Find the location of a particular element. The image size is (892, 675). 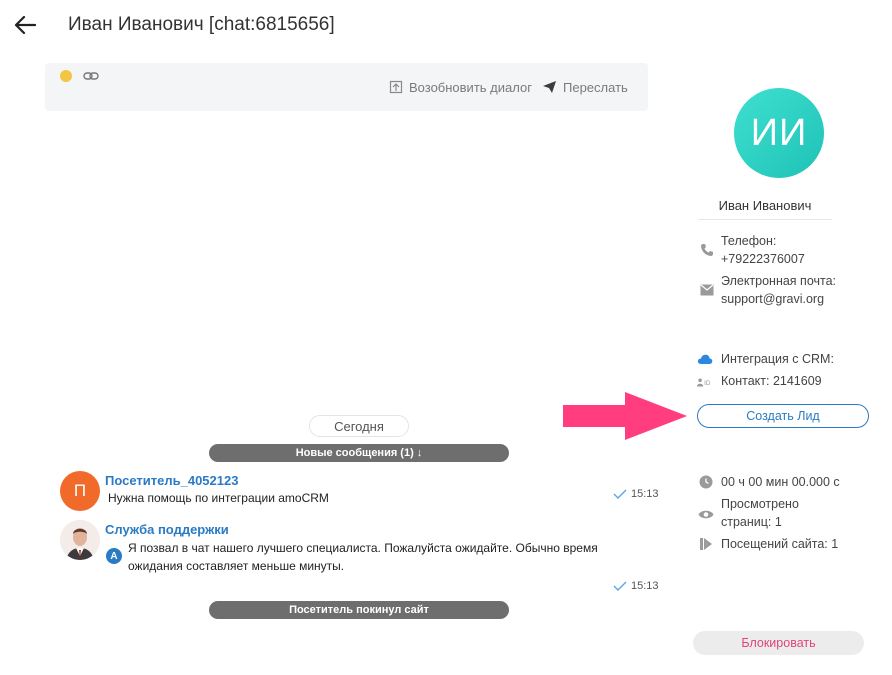

visitor-avatar: П is located at coordinates (80, 491).